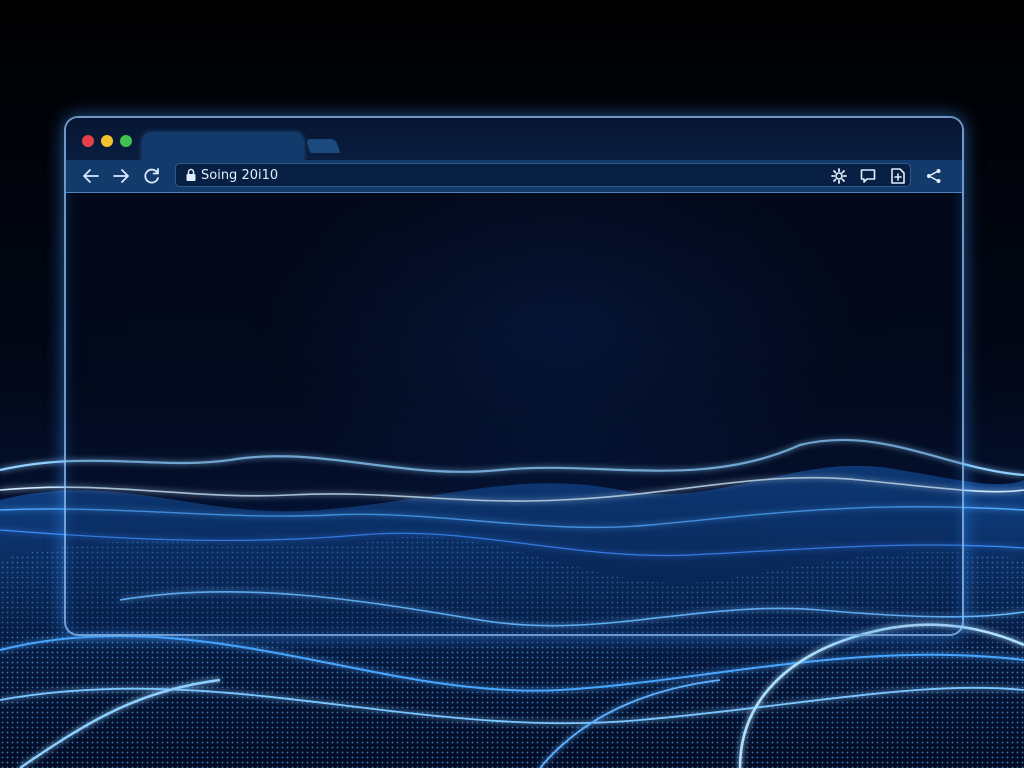  I want to click on tab-strip, so click(514, 140).